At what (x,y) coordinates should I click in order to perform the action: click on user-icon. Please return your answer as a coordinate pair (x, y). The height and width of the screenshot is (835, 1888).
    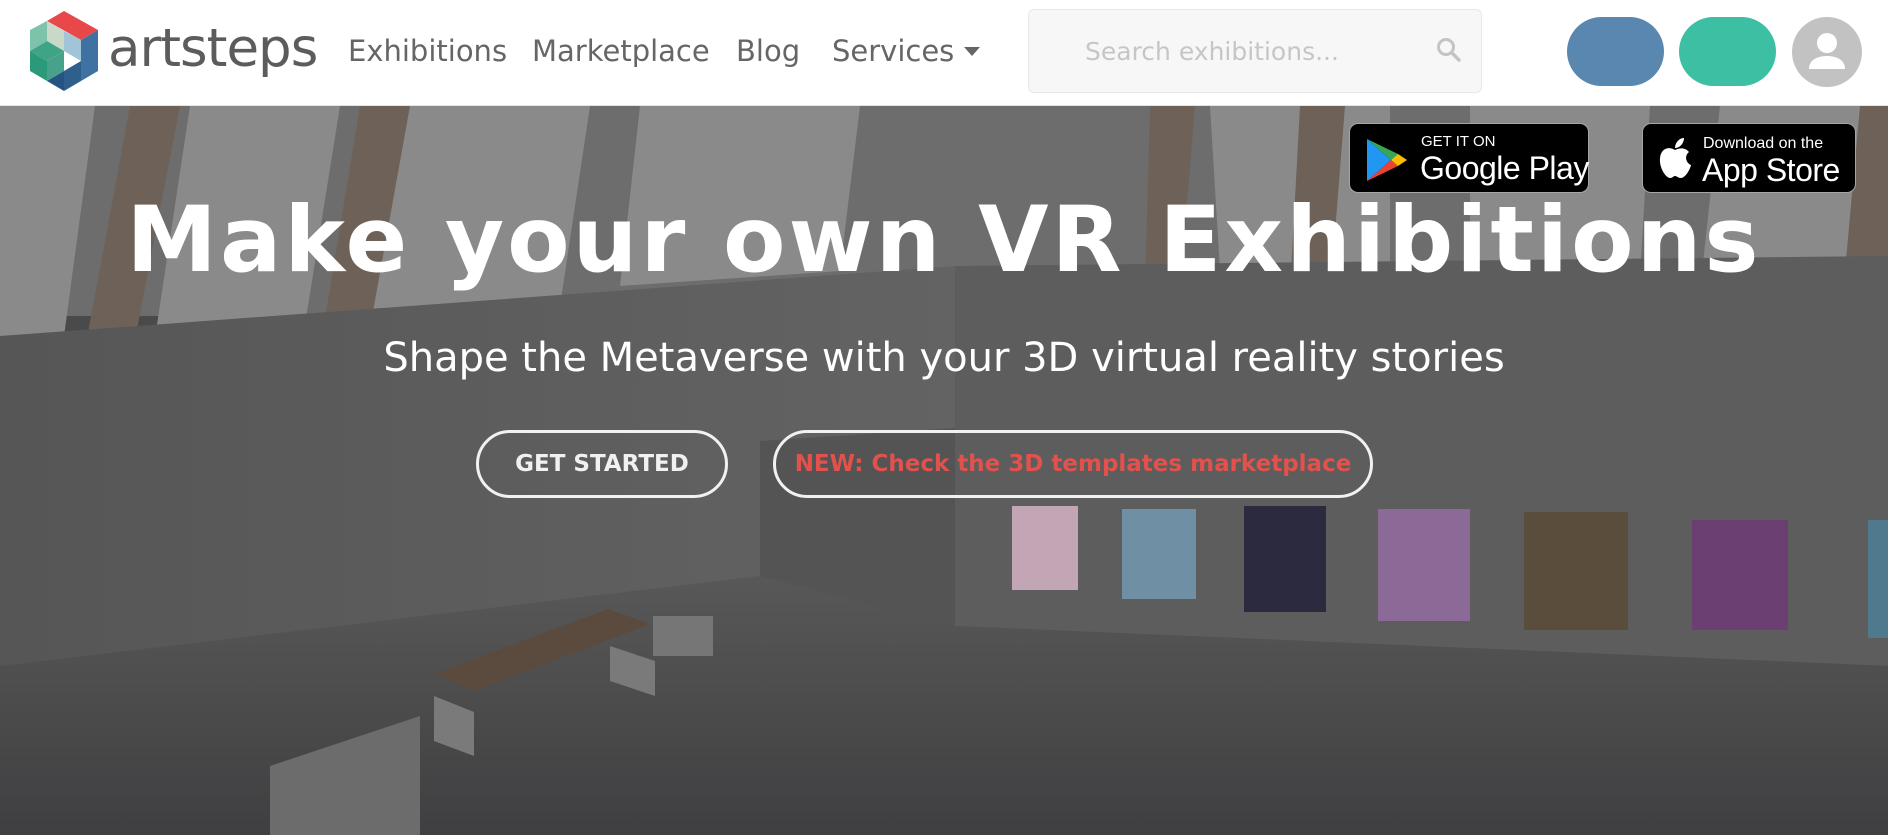
    Looking at the image, I should click on (1827, 51).